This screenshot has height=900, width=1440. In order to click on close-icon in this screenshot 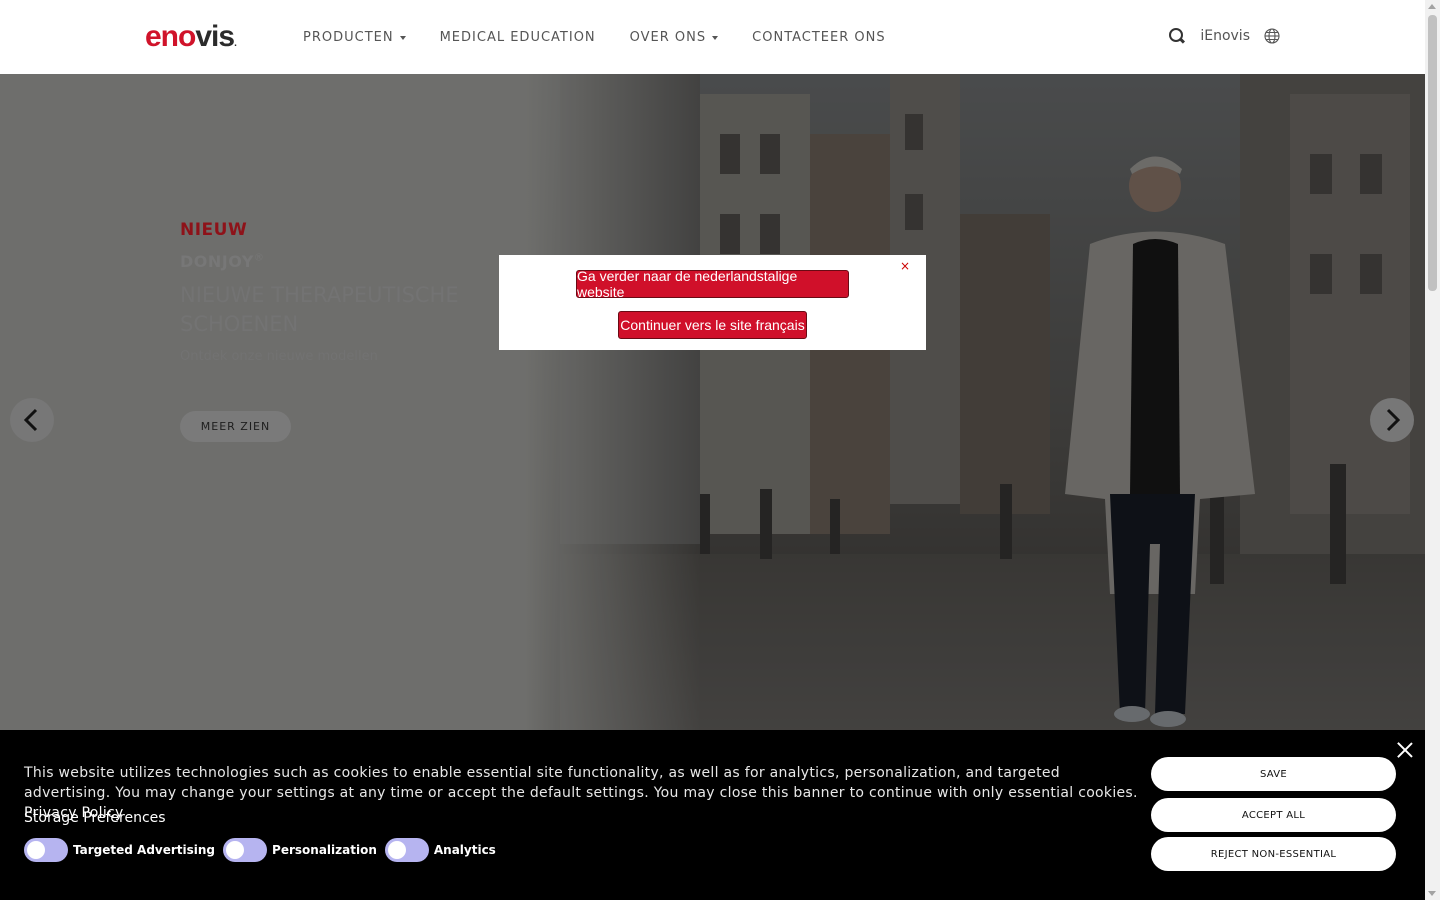, I will do `click(1405, 750)`.